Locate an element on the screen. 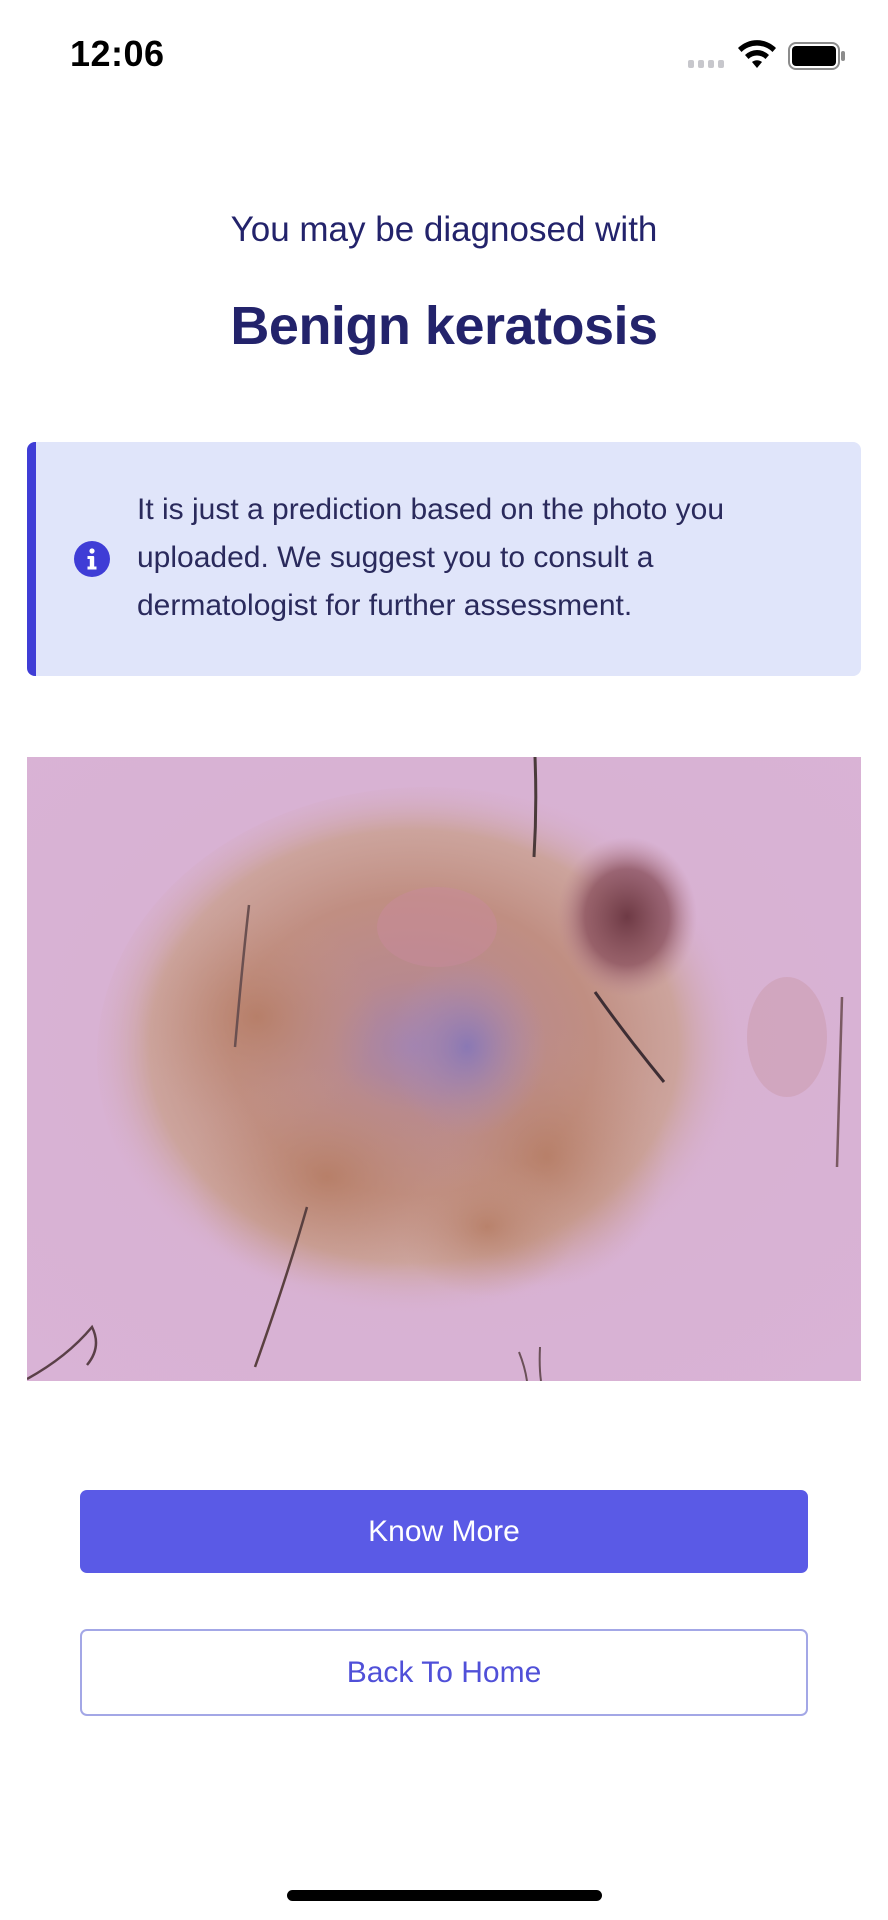 This screenshot has width=888, height=1920. cellular-signal-icon is located at coordinates (708, 65).